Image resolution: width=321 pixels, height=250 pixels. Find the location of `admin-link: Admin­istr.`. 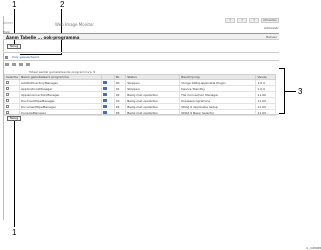

admin-link: Admin­istr. is located at coordinates (271, 28).